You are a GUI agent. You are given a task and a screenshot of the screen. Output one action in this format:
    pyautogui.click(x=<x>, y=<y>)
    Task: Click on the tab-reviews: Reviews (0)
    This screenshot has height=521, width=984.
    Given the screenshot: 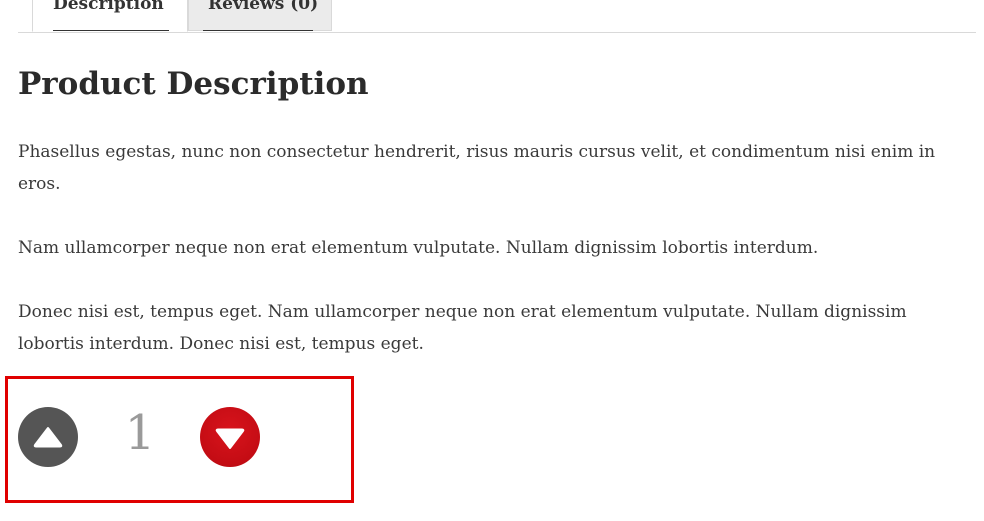 What is the action you would take?
    pyautogui.click(x=260, y=15)
    